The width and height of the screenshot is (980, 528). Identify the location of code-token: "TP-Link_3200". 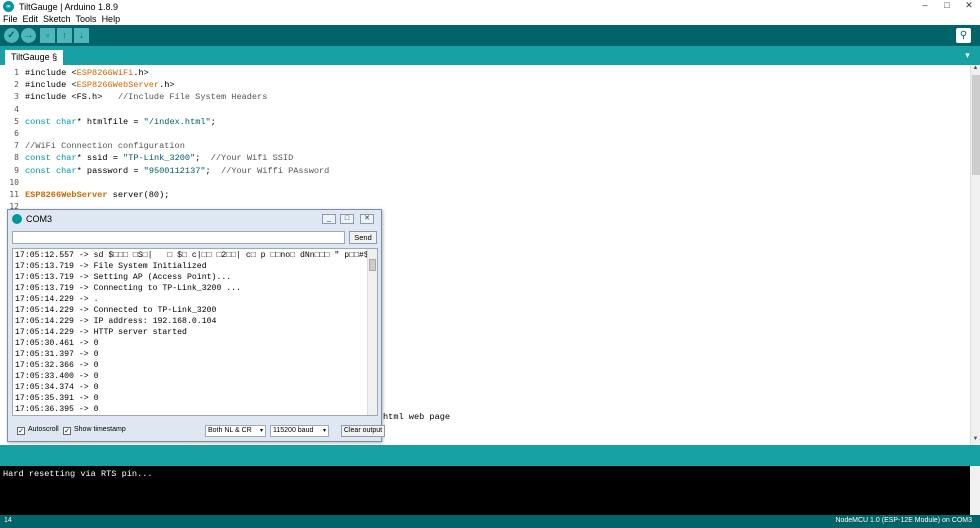
(159, 158).